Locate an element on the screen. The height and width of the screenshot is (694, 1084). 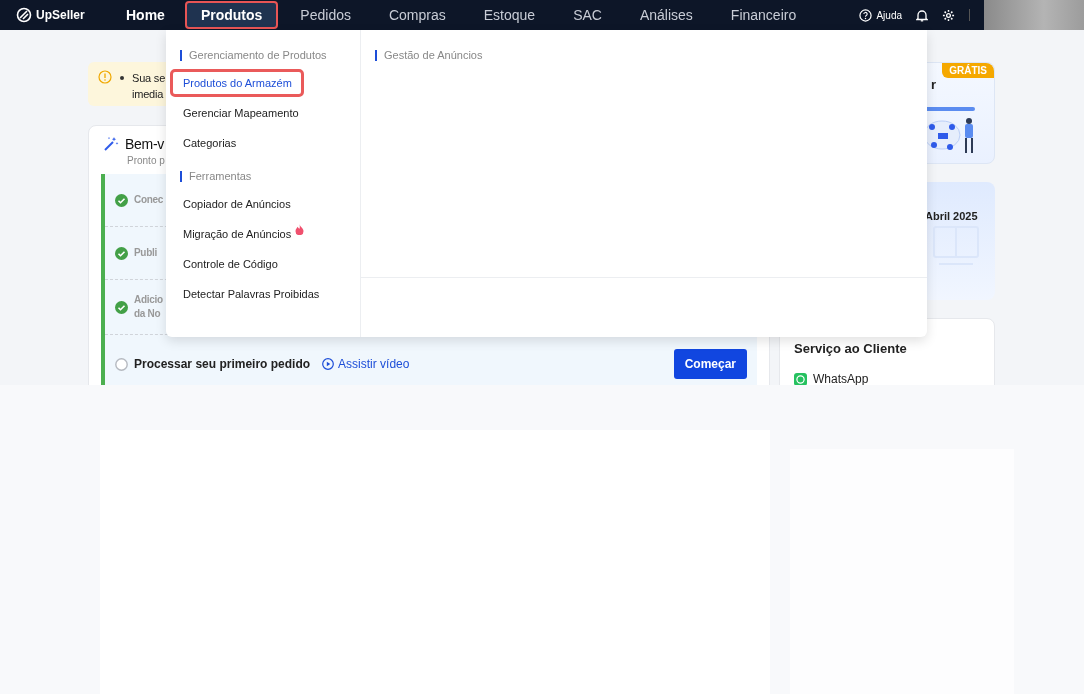
menu-group-title: Ferramentas is located at coordinates (270, 176).